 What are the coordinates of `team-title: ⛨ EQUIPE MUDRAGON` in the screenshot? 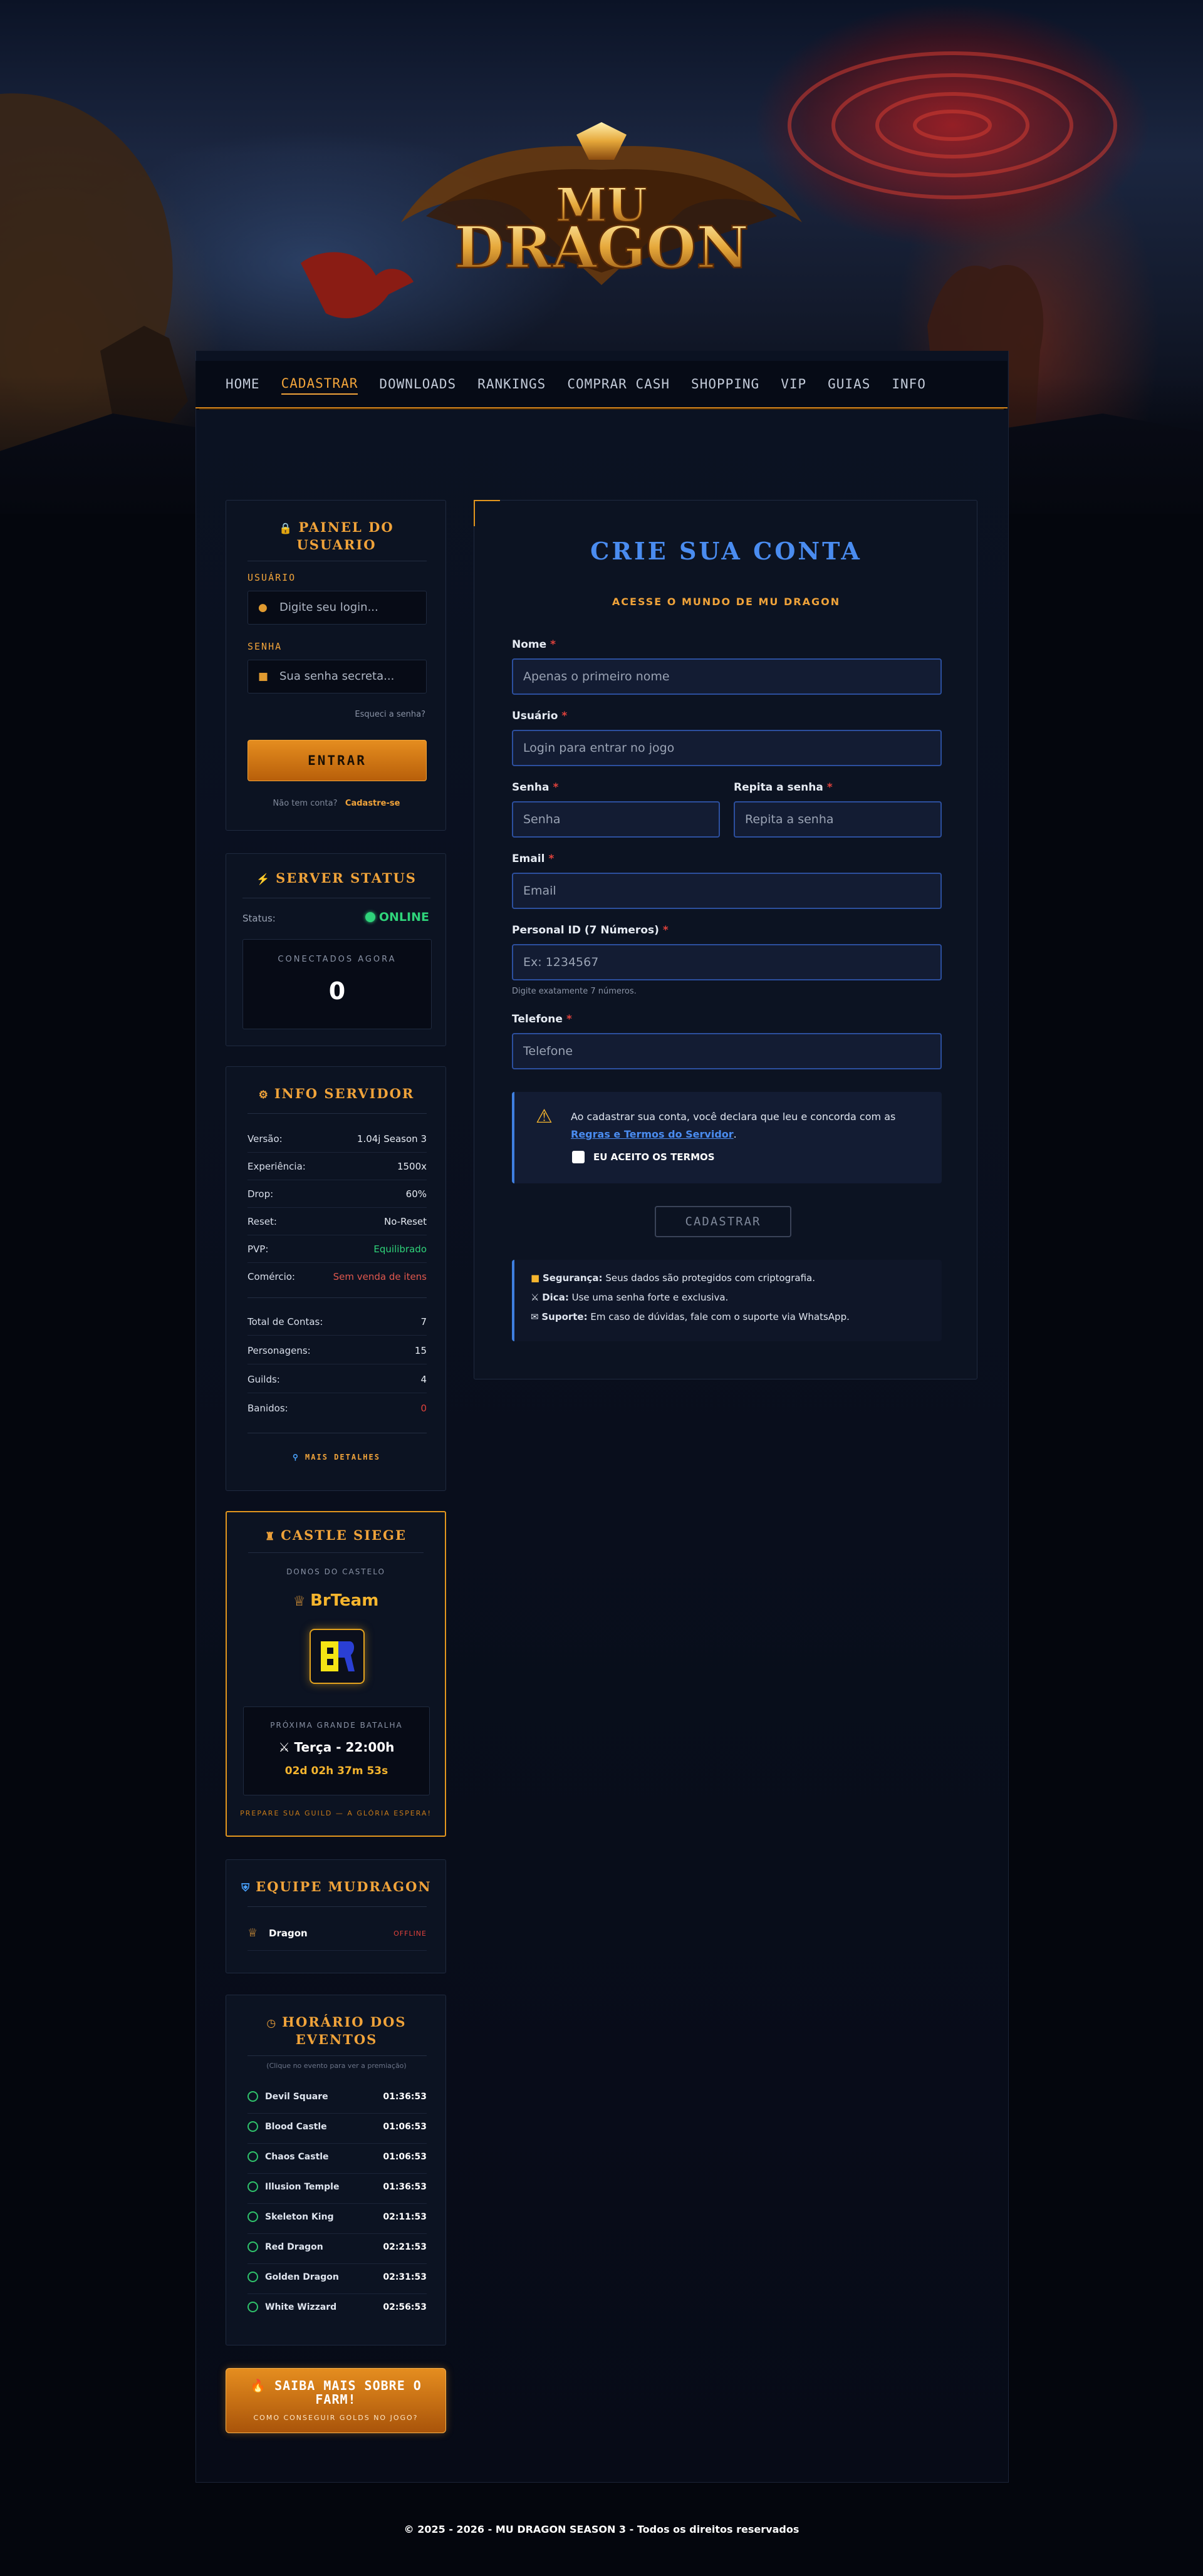 It's located at (336, 1886).